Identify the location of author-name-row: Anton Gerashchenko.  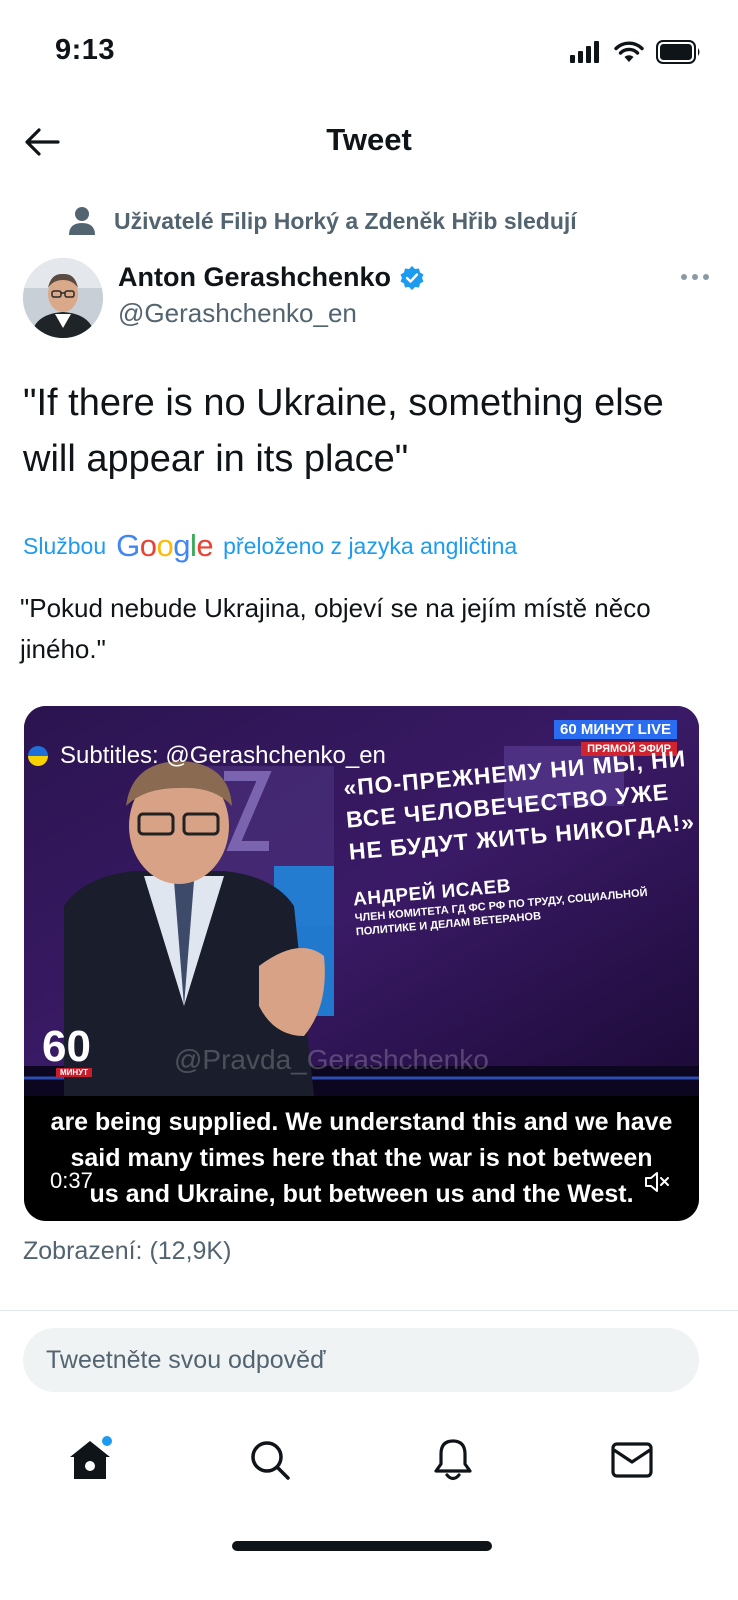
(271, 277).